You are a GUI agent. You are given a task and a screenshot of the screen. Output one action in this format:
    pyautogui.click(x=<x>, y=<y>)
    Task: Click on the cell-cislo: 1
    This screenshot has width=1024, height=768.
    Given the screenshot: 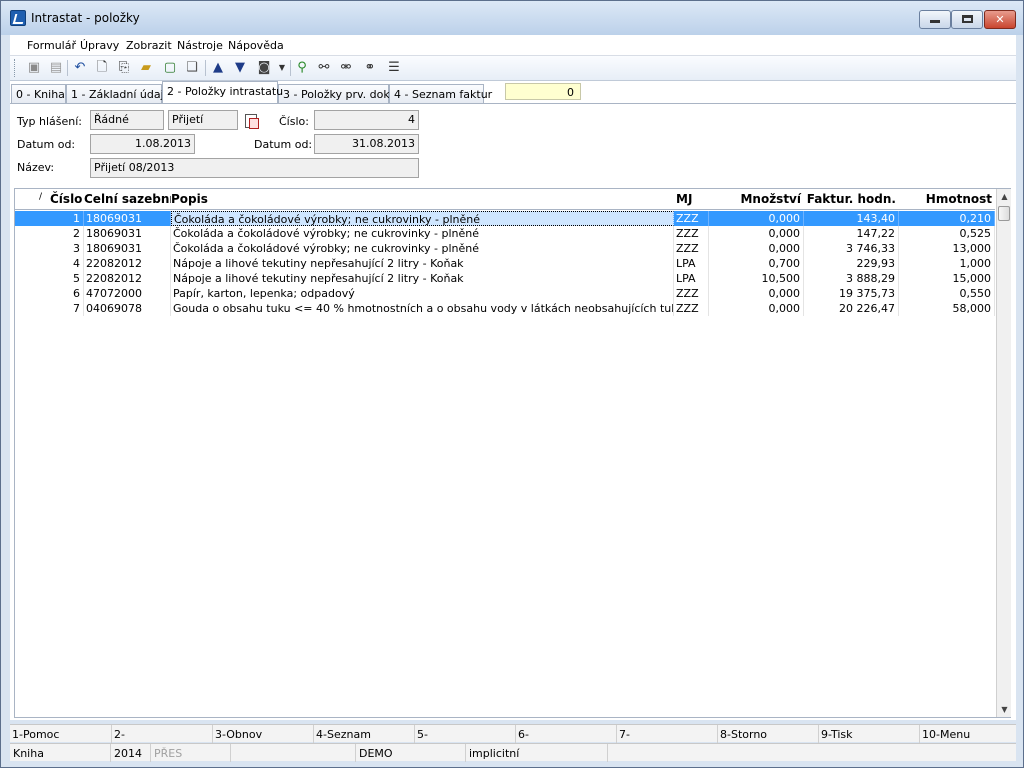 What is the action you would take?
    pyautogui.click(x=59, y=218)
    